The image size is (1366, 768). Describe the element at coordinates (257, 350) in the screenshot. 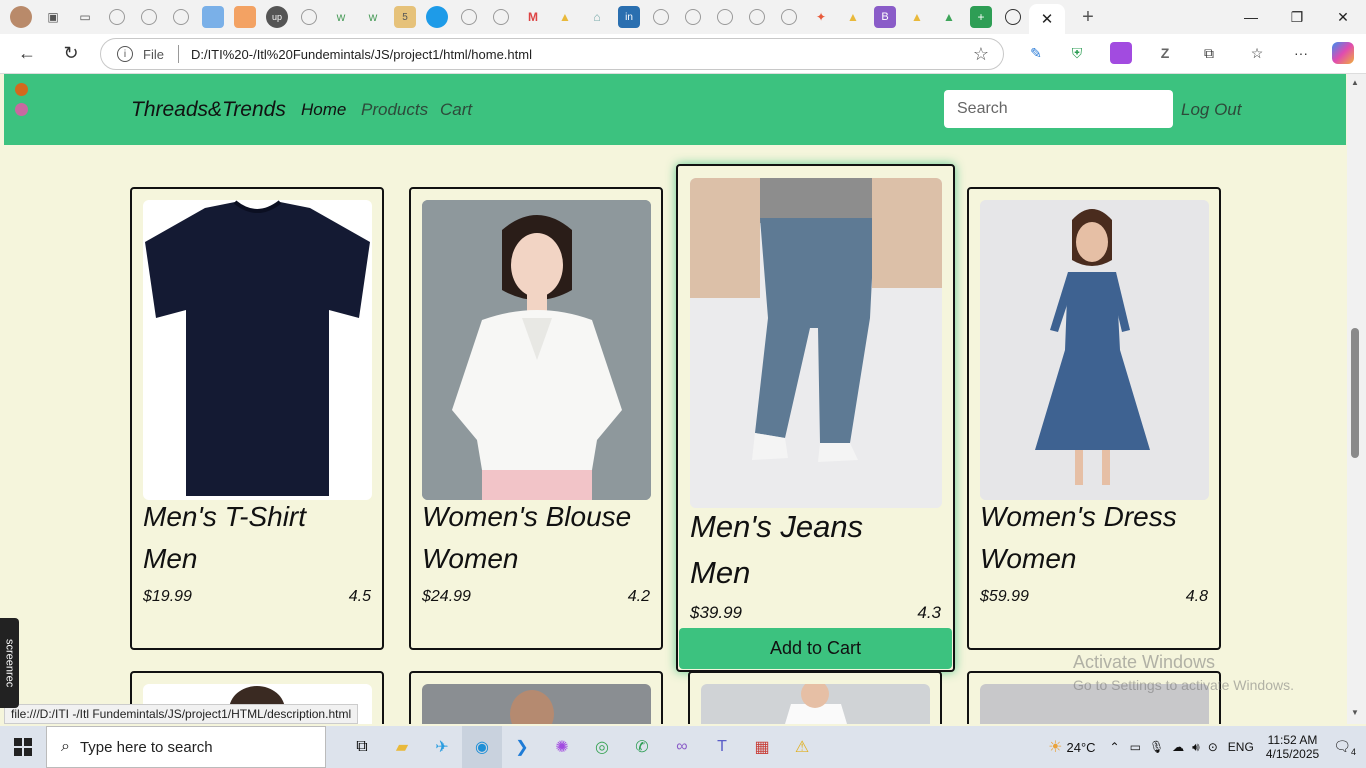

I see `product-image-tshirt` at that location.